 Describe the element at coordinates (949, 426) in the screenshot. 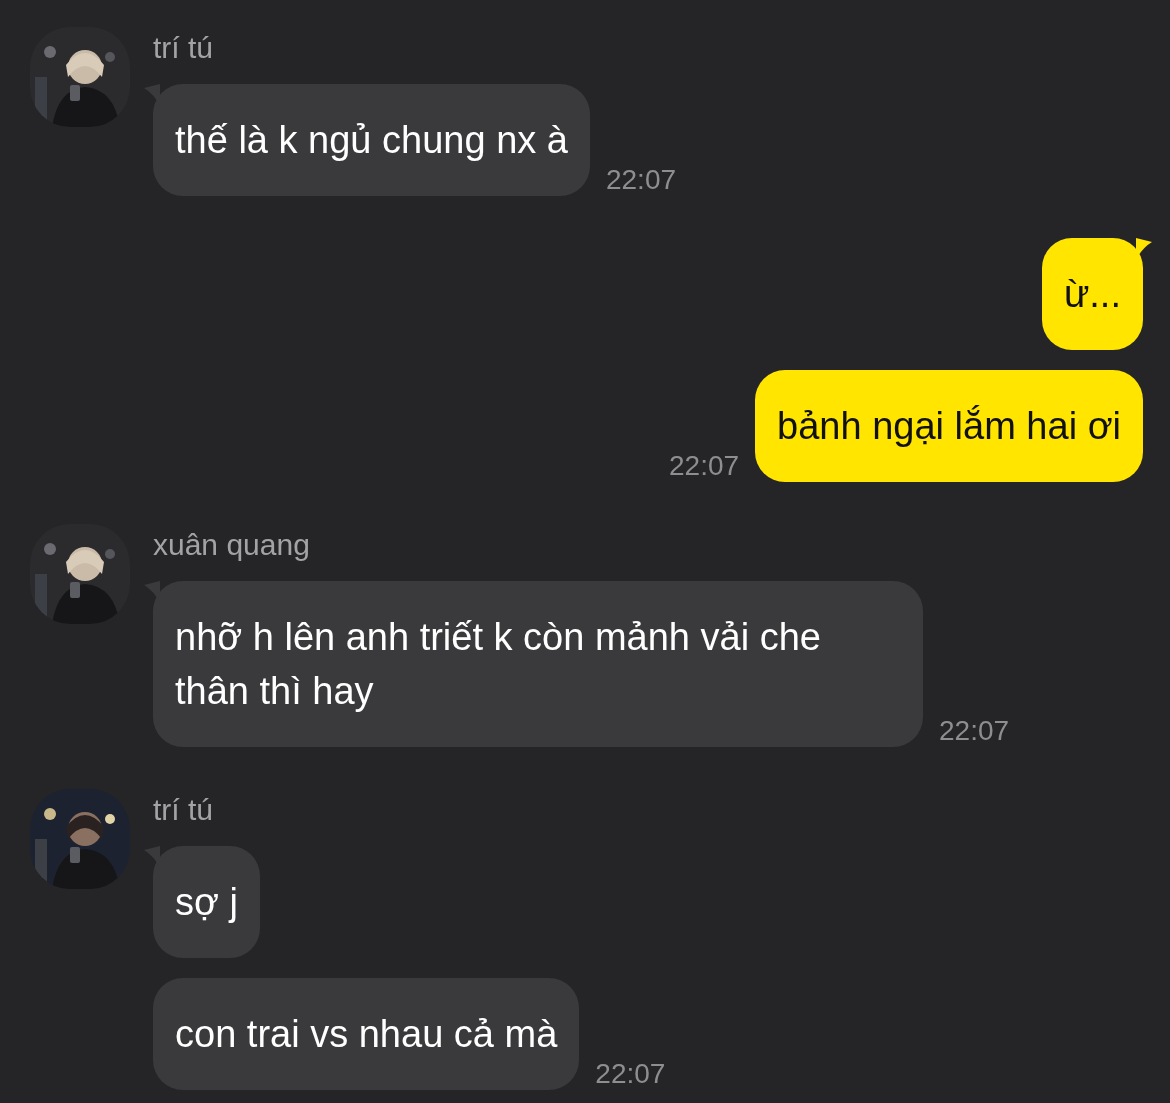

I see `message-bubble: bảnh ngại lắm hai ơi` at that location.